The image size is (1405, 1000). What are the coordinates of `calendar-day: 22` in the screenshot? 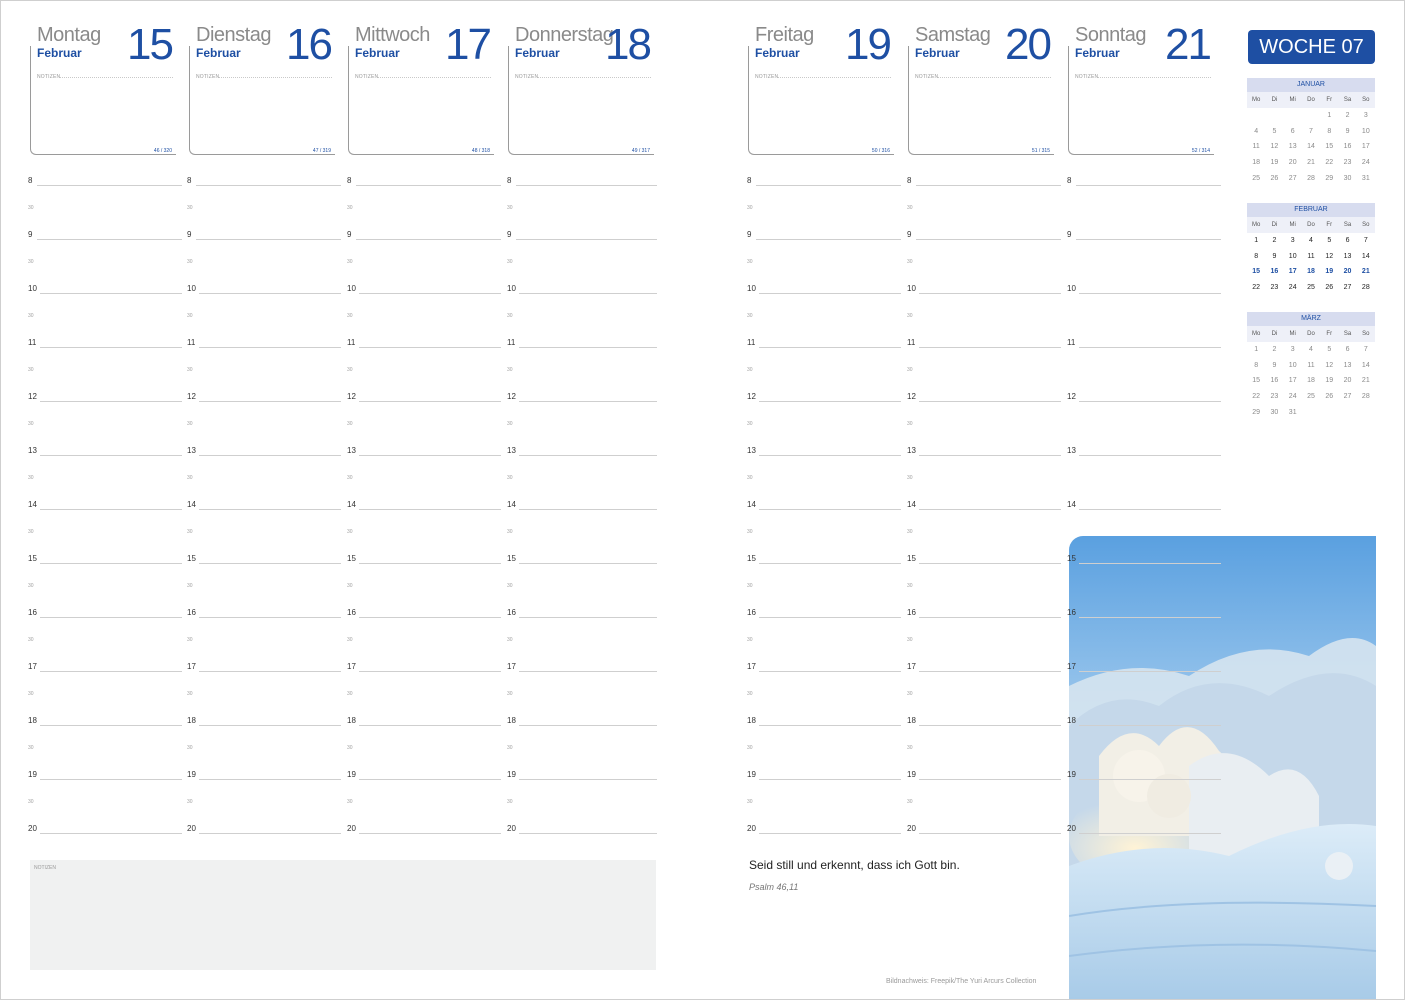 It's located at (1256, 397).